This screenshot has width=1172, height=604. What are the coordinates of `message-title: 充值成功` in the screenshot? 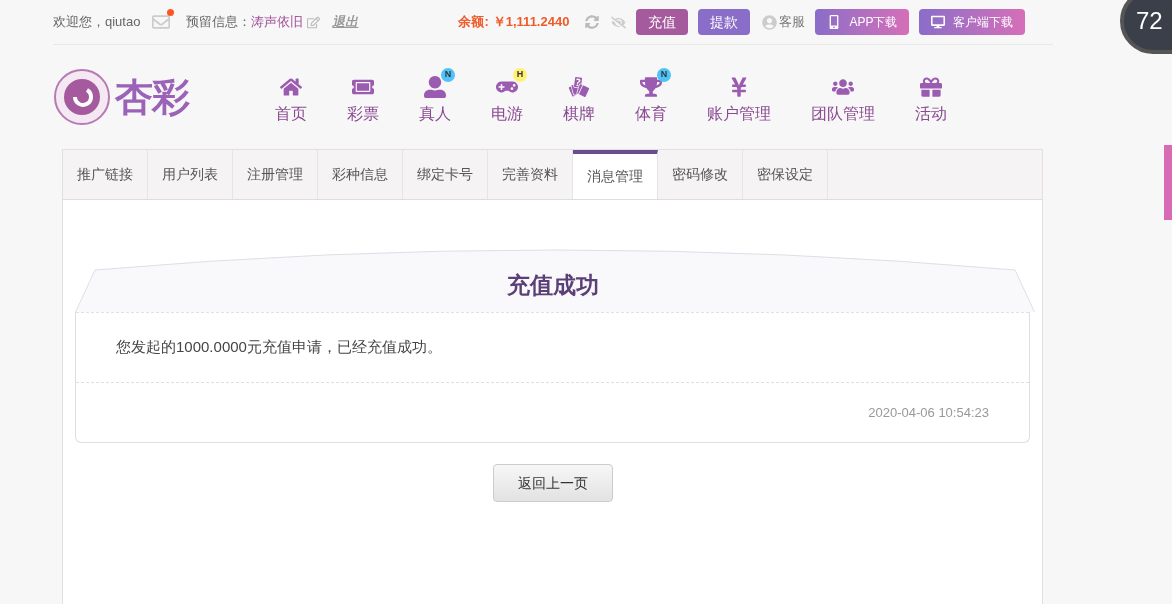 It's located at (552, 285).